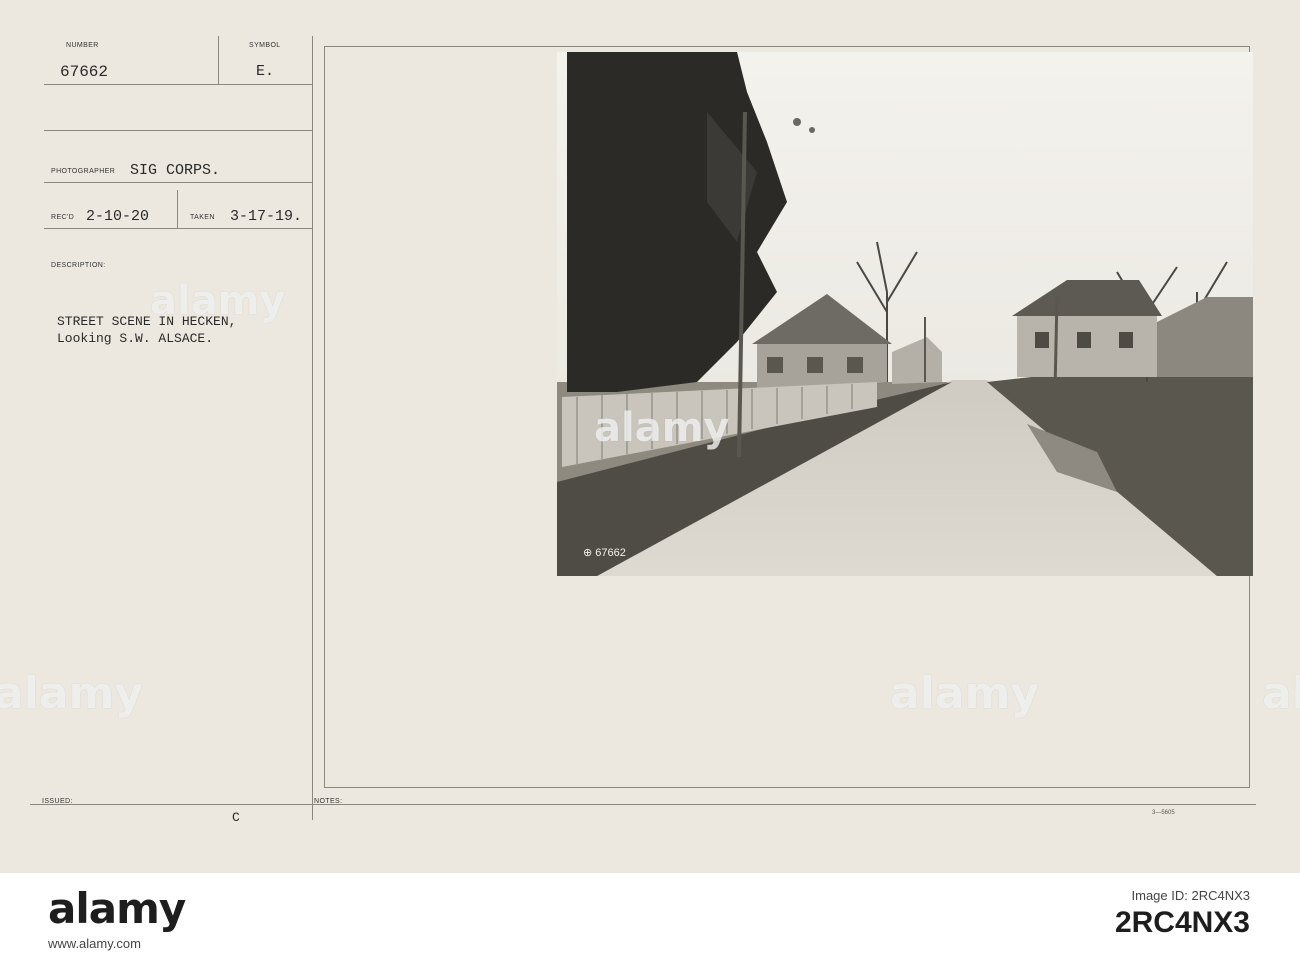 Image resolution: width=1300 pixels, height=964 pixels. I want to click on taken-value: 3-17-19., so click(266, 216).